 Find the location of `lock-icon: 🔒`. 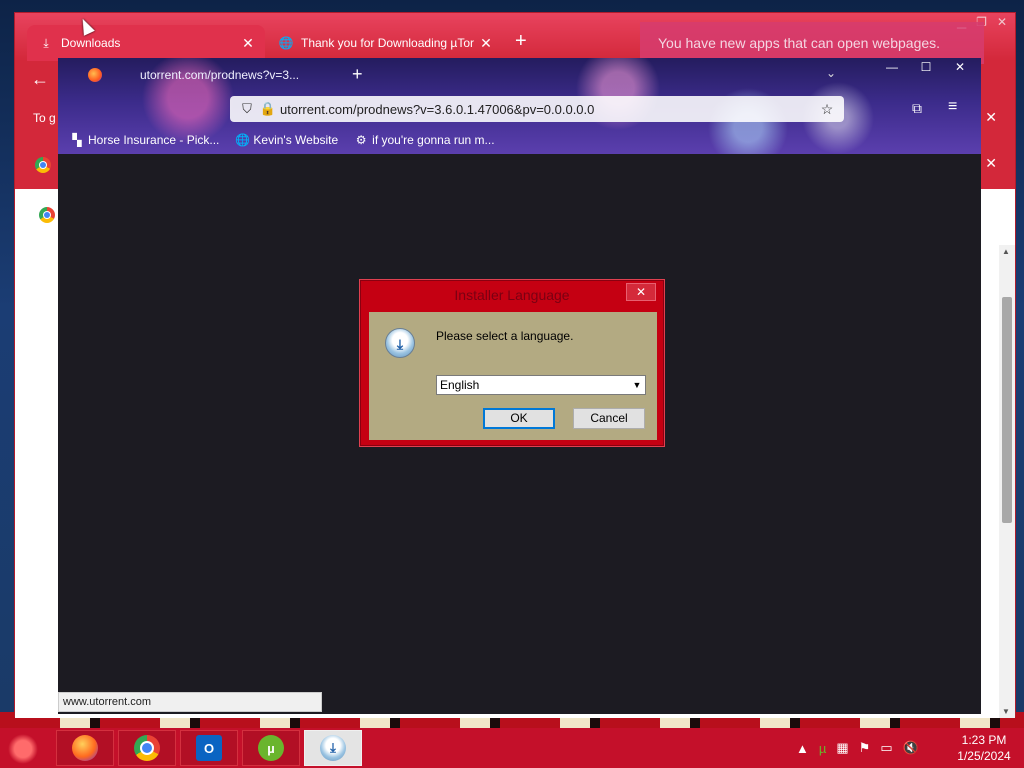

lock-icon: 🔒 is located at coordinates (268, 109).